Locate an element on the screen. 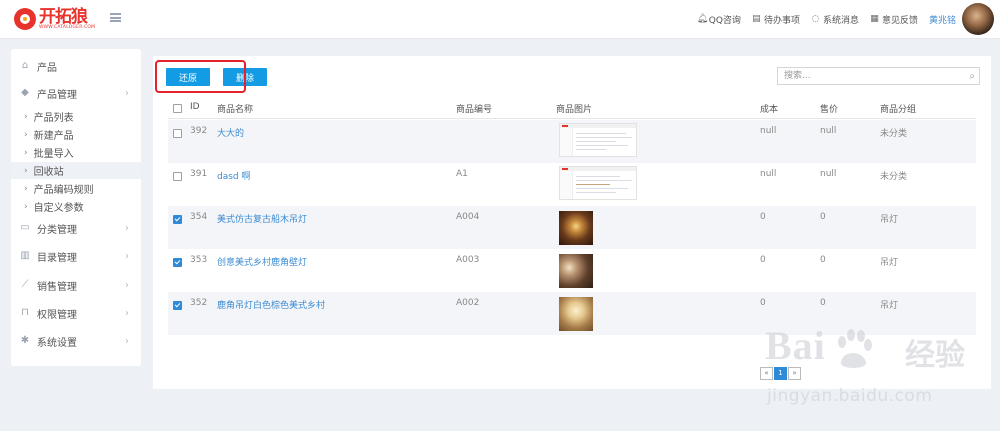  table-row: 353 创意美式乡村鹿角壁灯 A003 0 0 吊灯 is located at coordinates (572, 270).